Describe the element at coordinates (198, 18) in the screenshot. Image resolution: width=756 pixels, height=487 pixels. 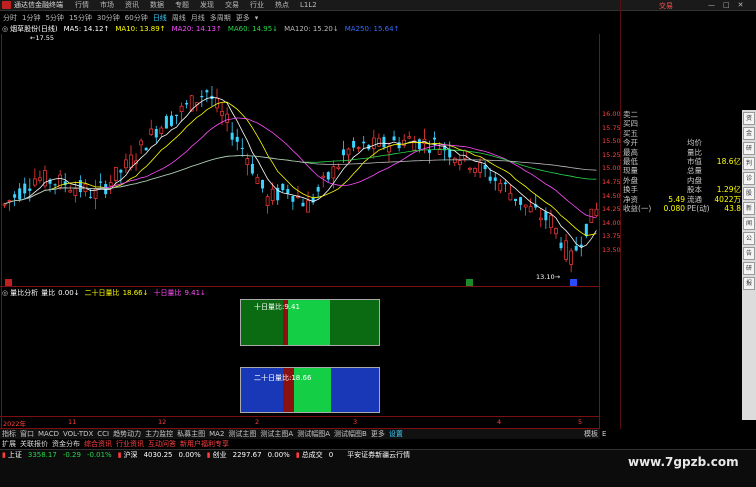
I see `period-monthly: 月线` at that location.